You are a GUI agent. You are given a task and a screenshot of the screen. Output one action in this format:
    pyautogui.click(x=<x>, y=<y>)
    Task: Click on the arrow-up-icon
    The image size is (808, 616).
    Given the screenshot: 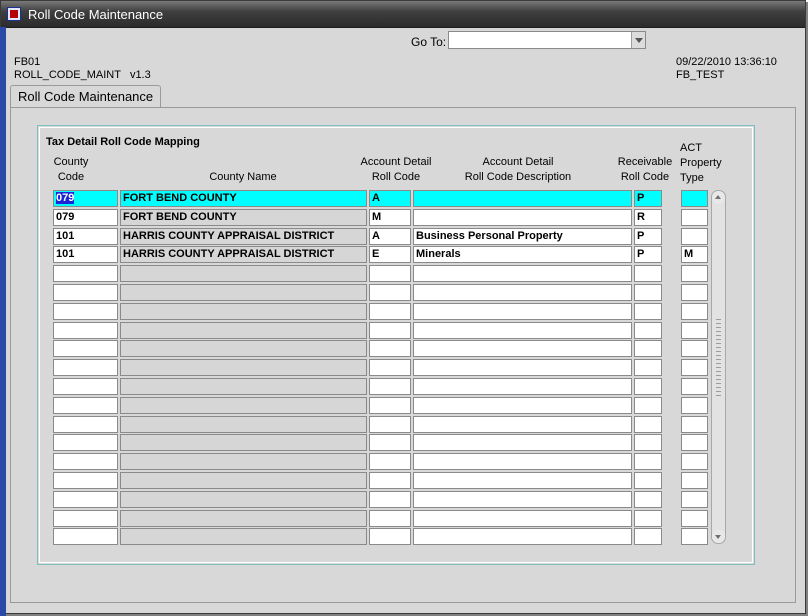 What is the action you would take?
    pyautogui.click(x=718, y=197)
    